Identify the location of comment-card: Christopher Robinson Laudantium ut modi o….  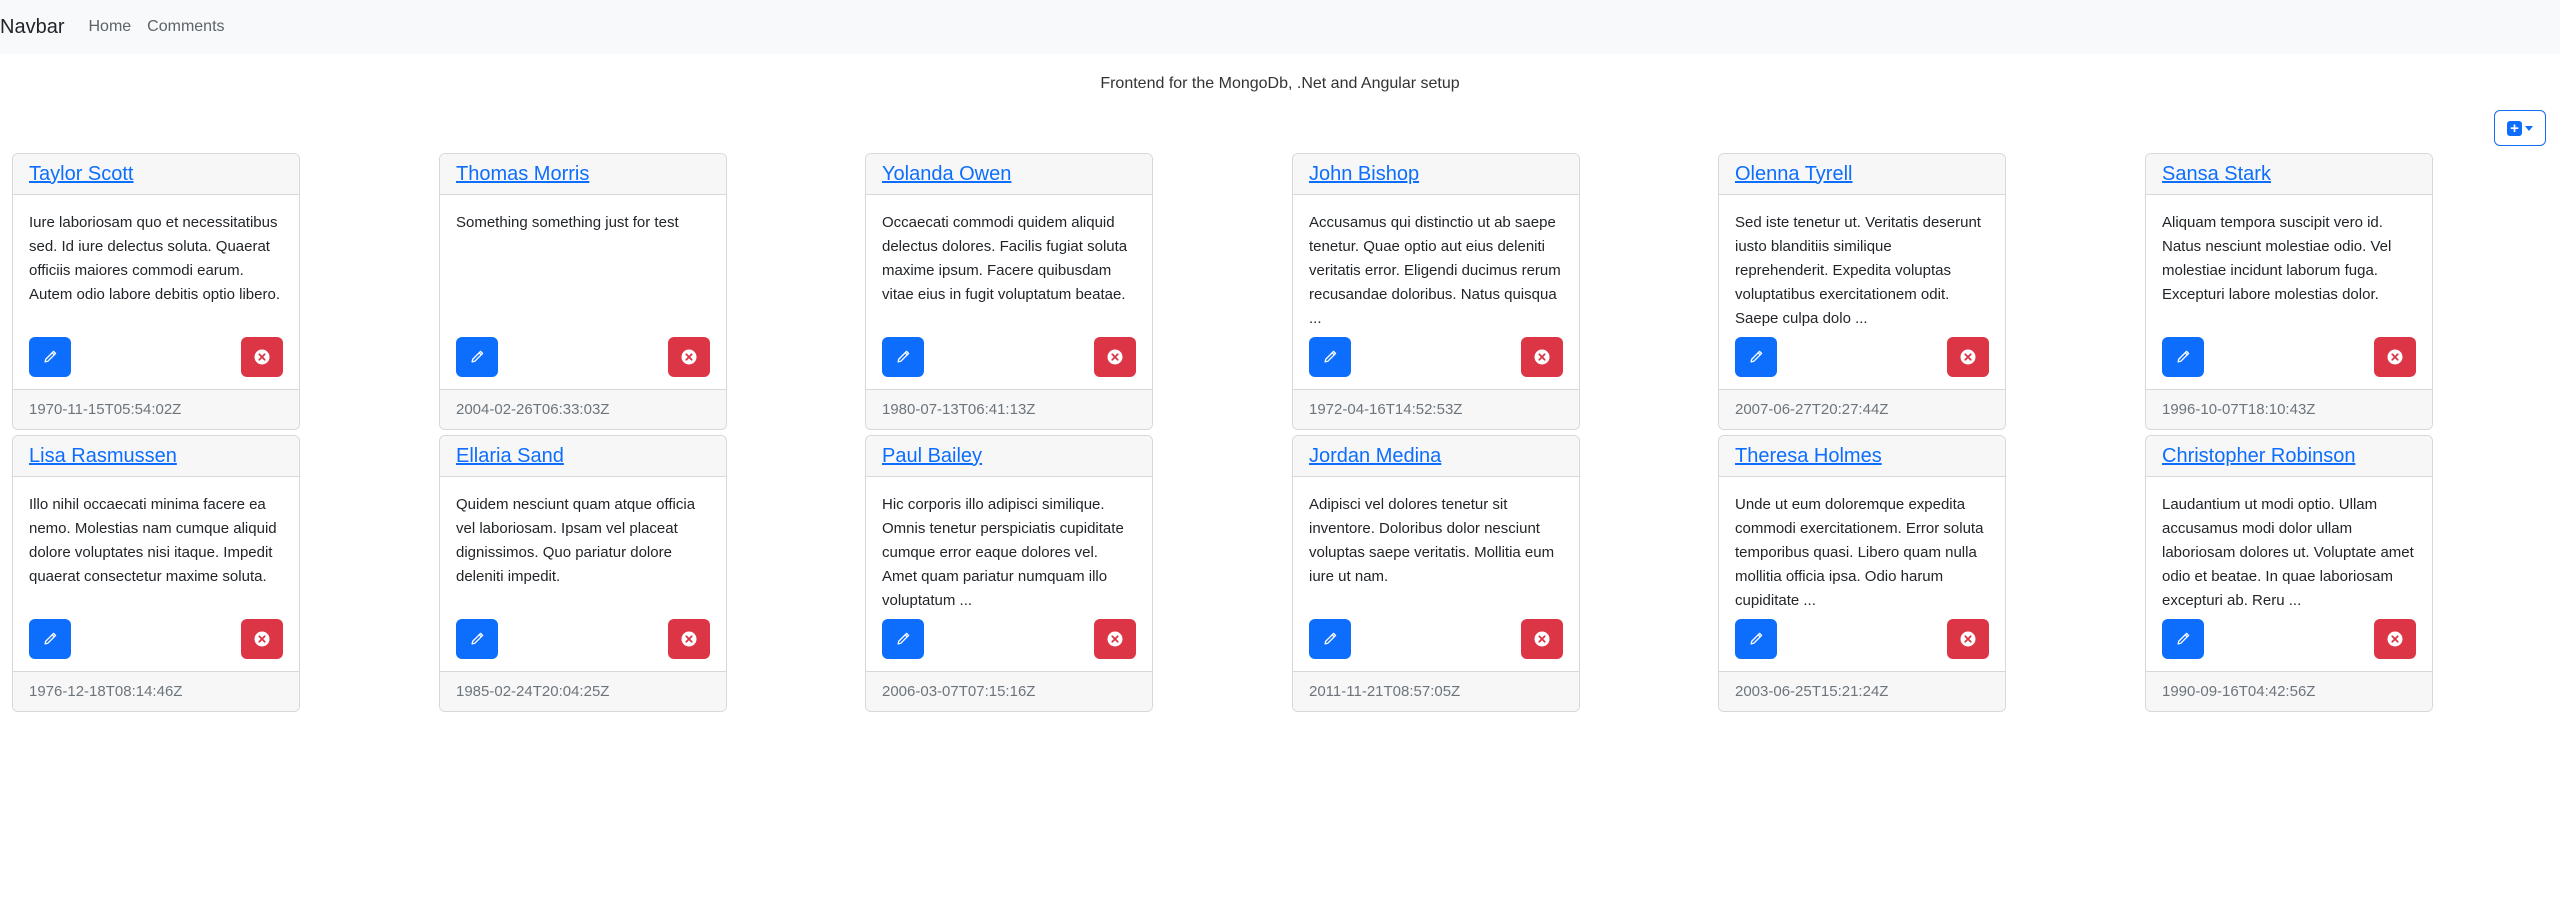
(2289, 573).